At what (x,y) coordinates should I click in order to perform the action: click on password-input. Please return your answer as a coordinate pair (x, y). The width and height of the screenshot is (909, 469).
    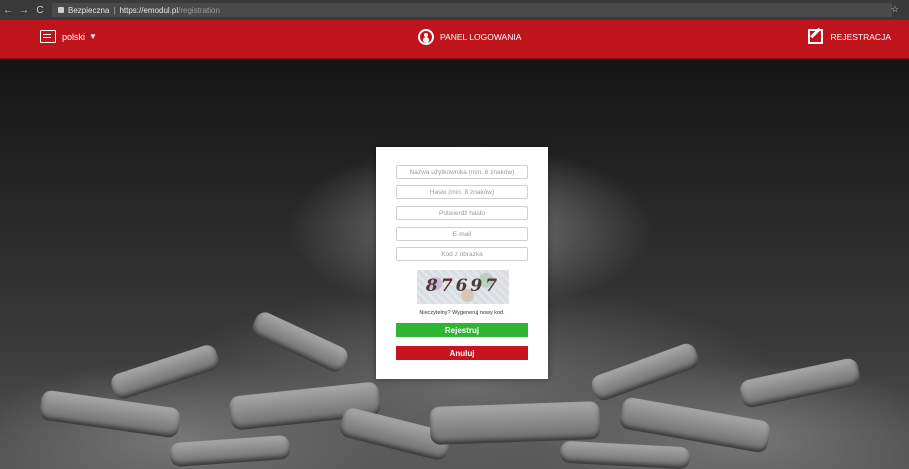
    Looking at the image, I should click on (462, 192).